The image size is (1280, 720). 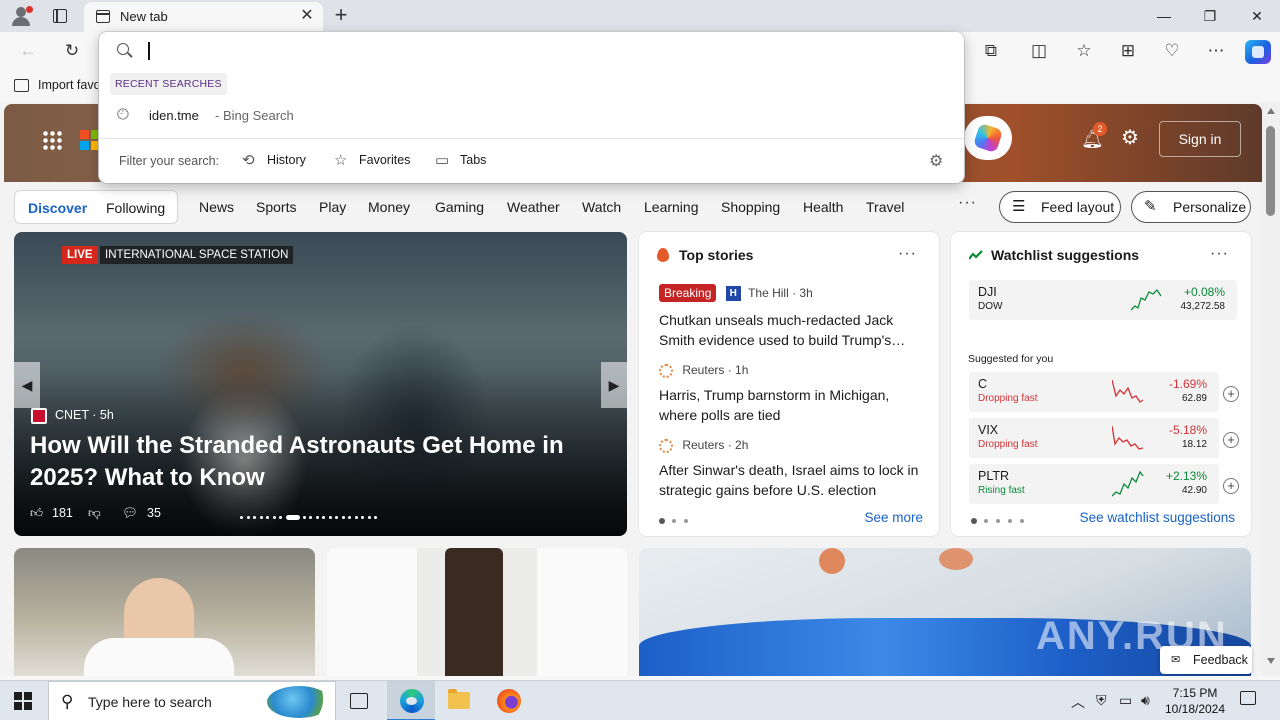 I want to click on nav-travel: Travel, so click(x=885, y=207).